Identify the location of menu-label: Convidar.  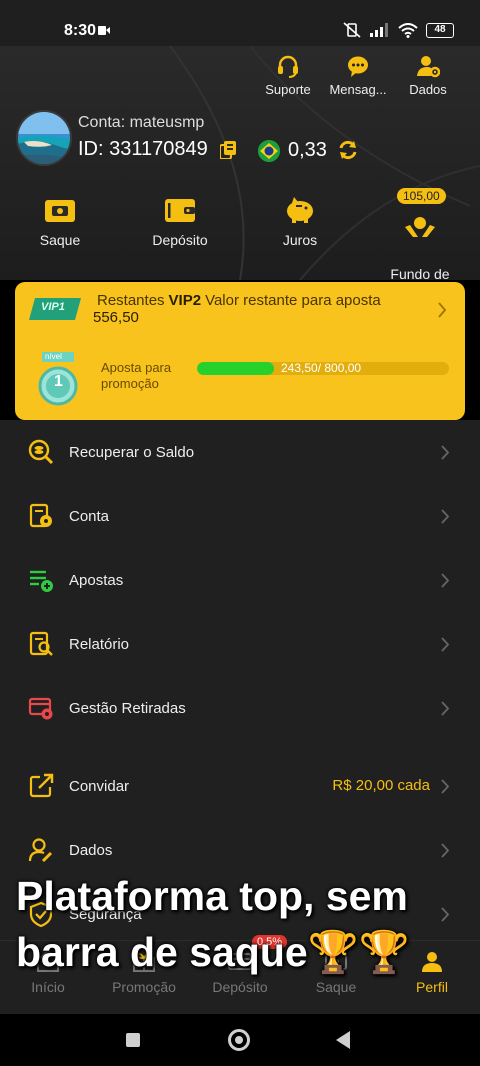
(99, 786).